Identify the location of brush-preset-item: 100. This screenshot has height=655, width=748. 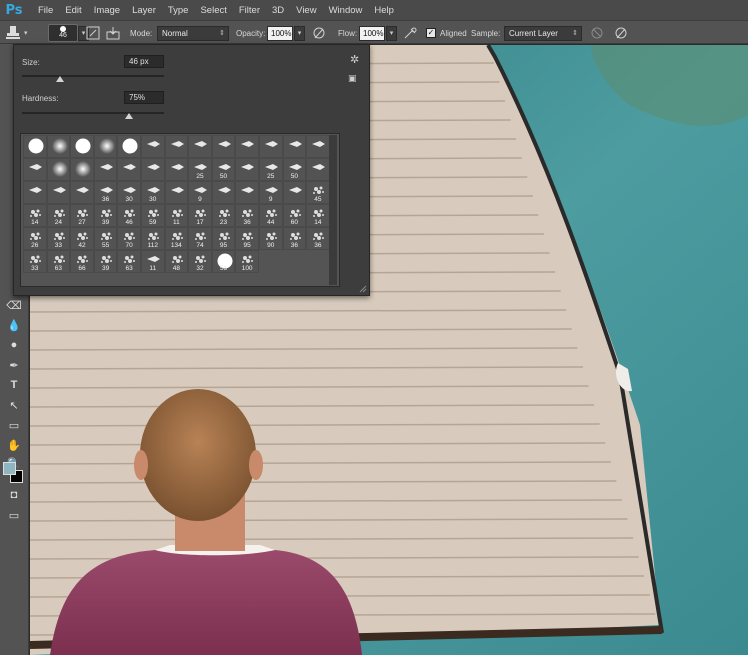
(247, 261).